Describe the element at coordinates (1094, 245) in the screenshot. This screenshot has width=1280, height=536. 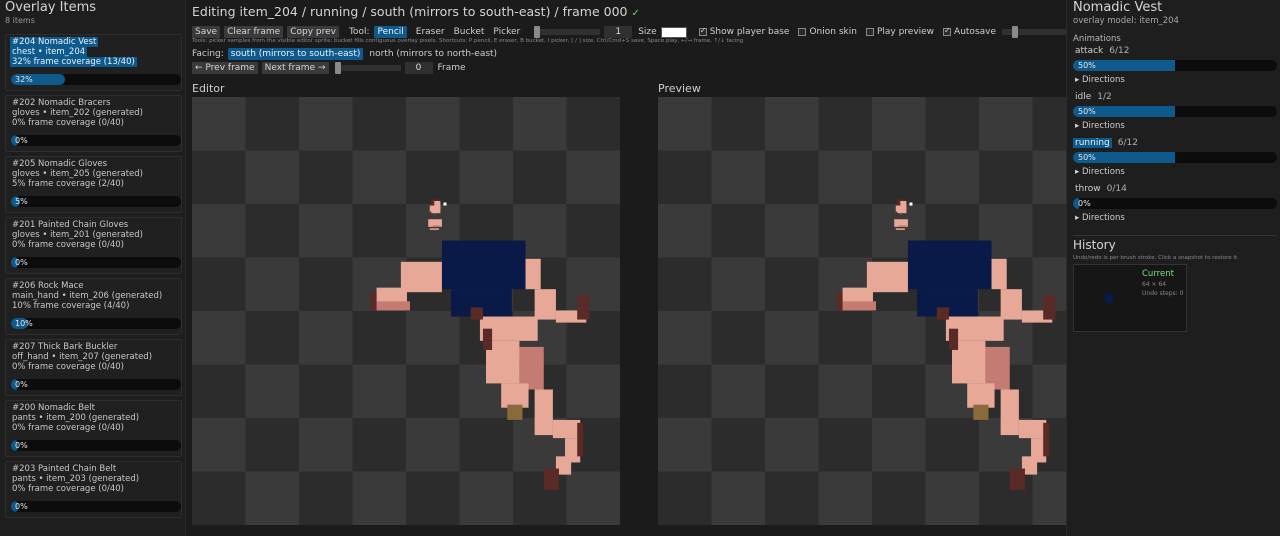
I see `history-title: History` at that location.